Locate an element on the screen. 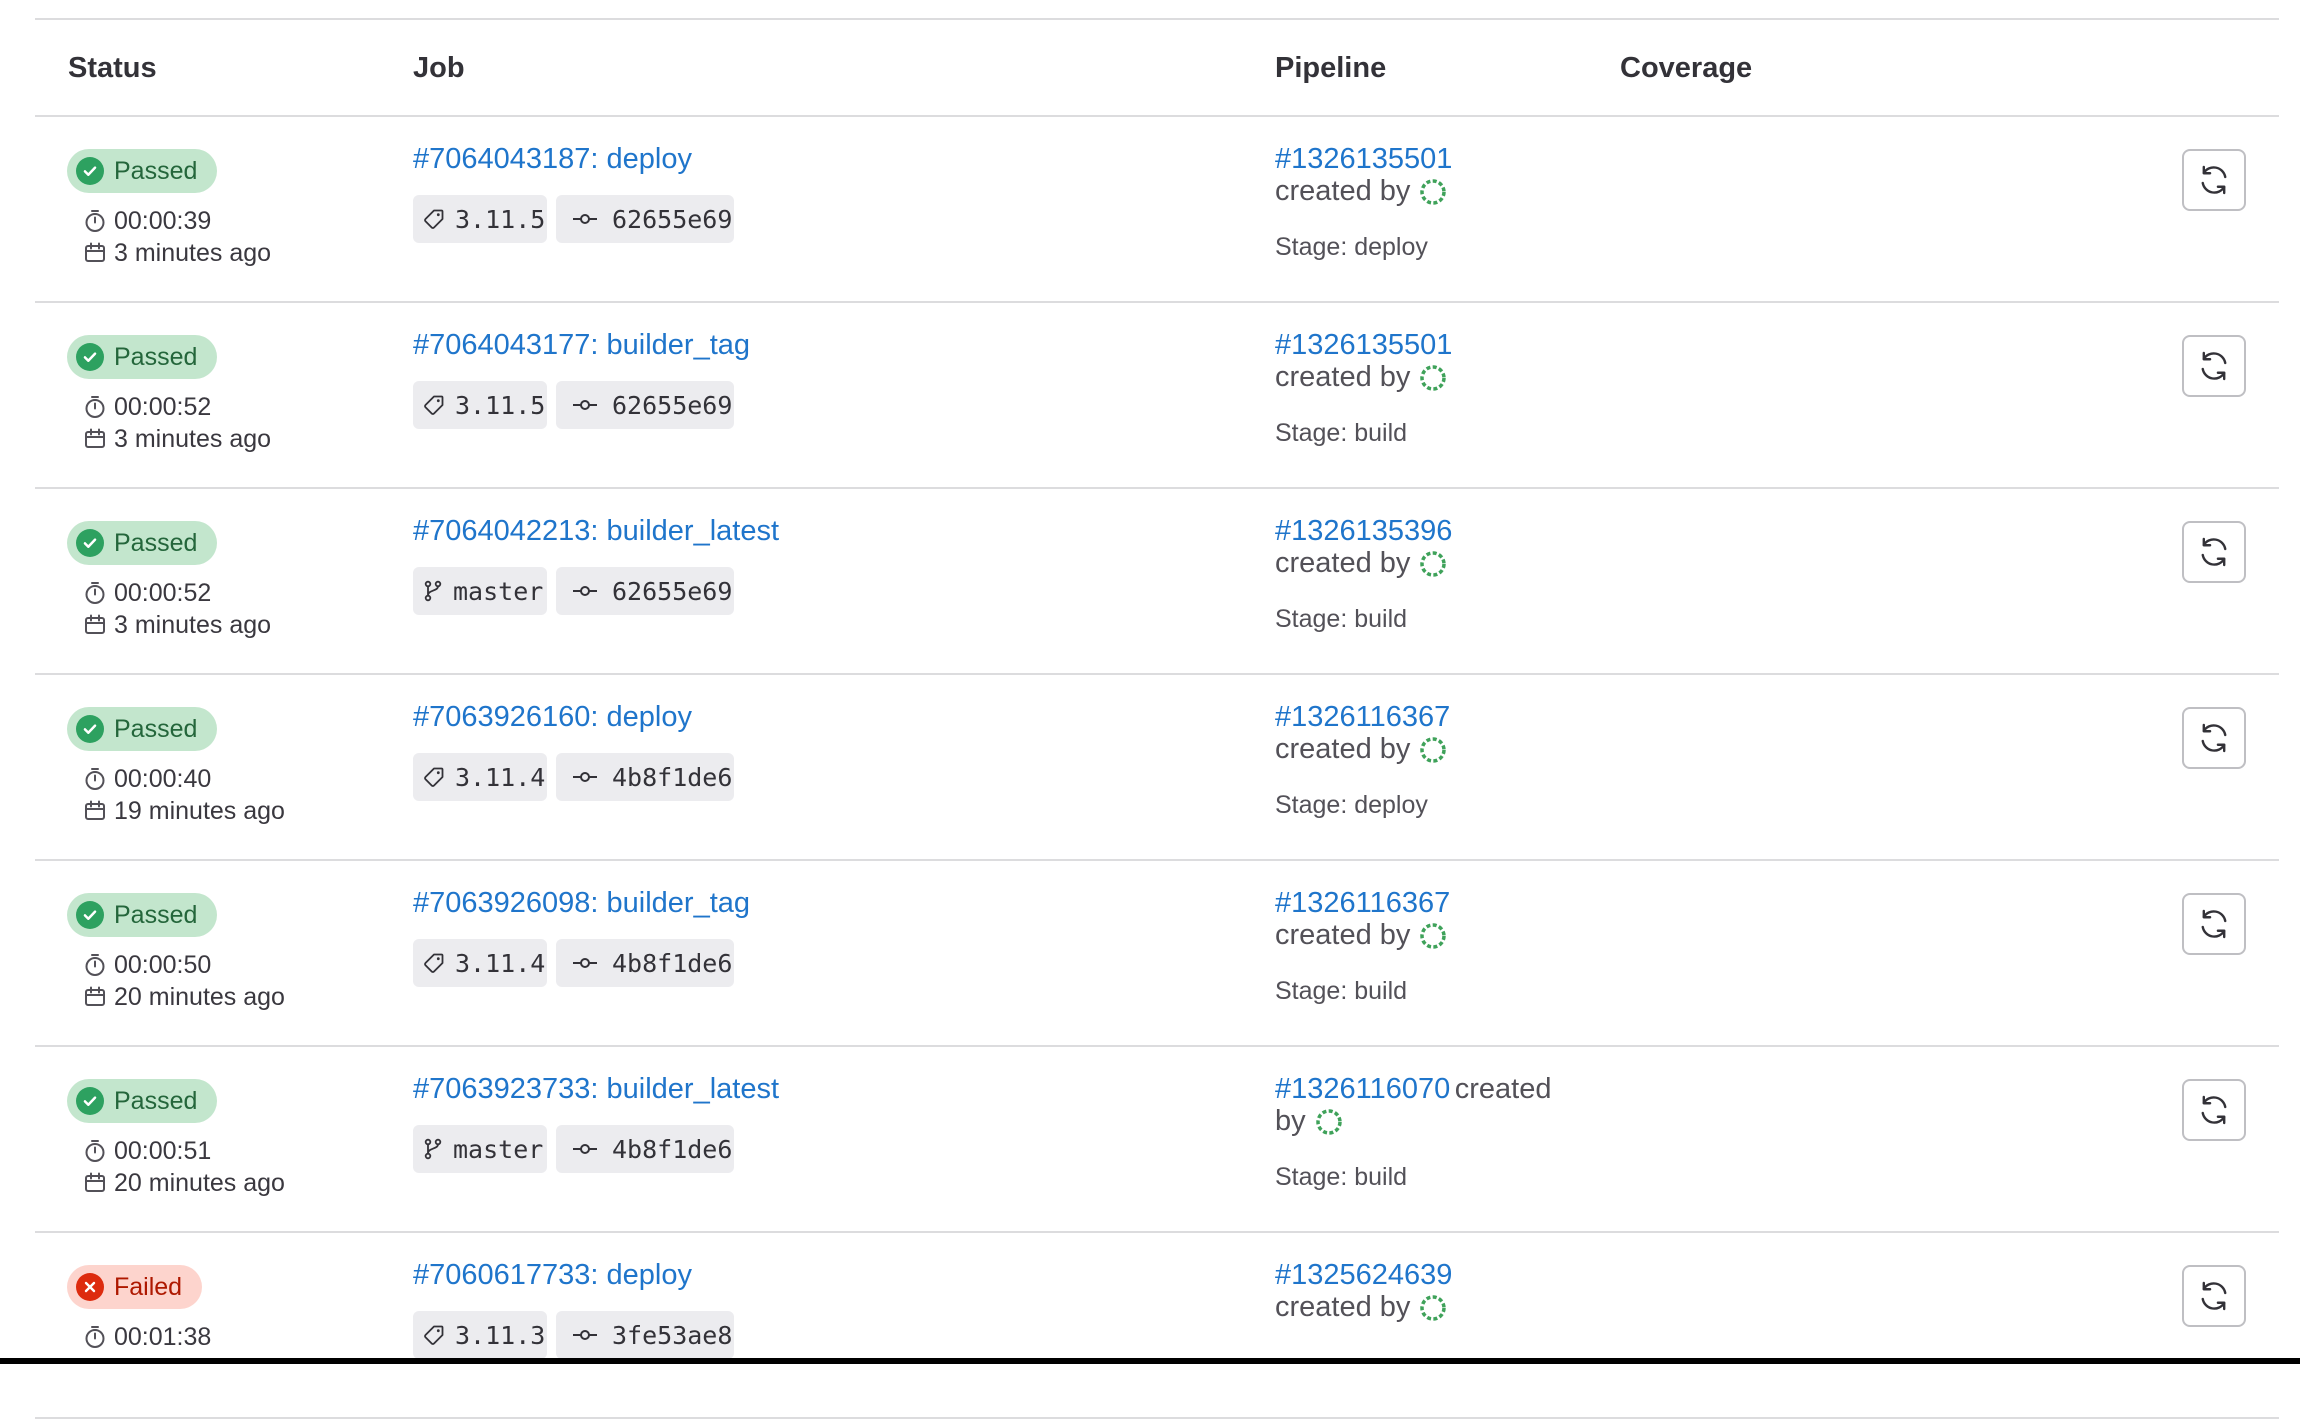 The width and height of the screenshot is (2300, 1419). commit-sha: 4b8f1de6 is located at coordinates (672, 777).